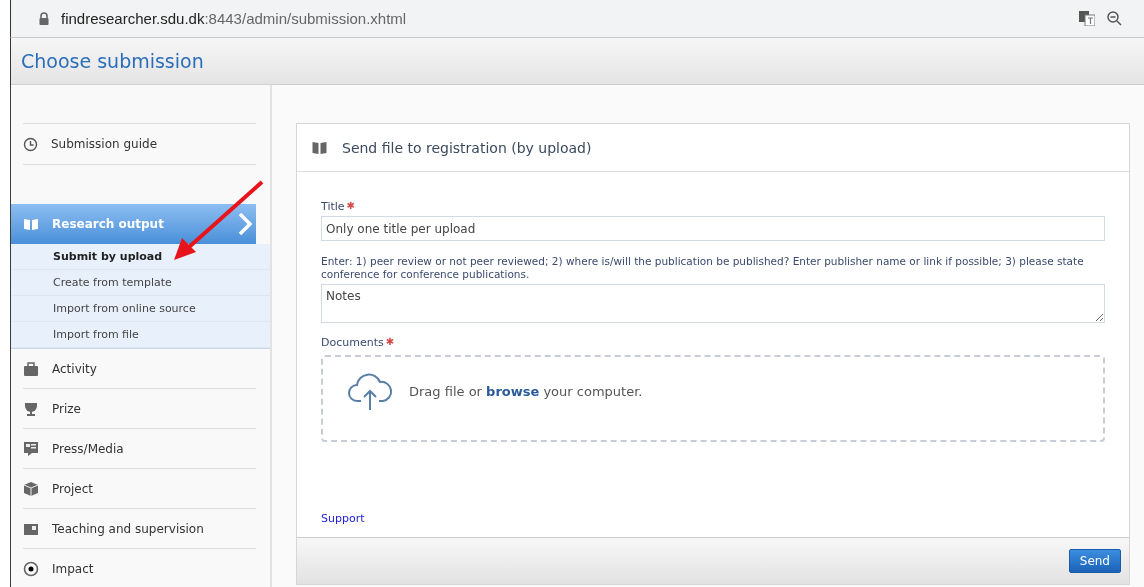  I want to click on submenu-item: Import from online source, so click(140, 309).